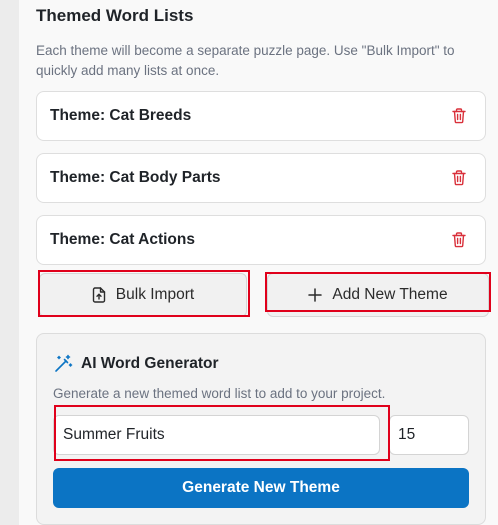 The image size is (498, 525). What do you see at coordinates (121, 115) in the screenshot?
I see `theme-title: Theme: Cat Breeds` at bounding box center [121, 115].